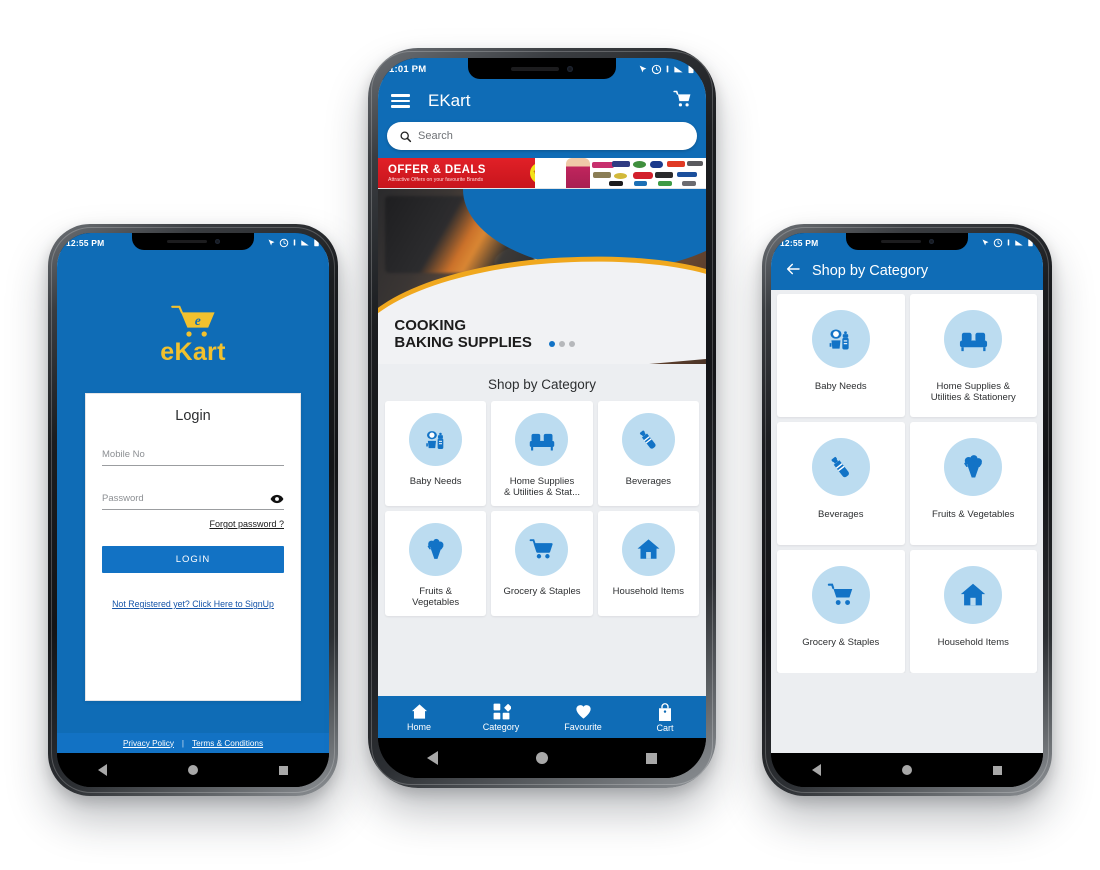 The width and height of the screenshot is (1100, 870). I want to click on home-phone-notch, so click(542, 68).